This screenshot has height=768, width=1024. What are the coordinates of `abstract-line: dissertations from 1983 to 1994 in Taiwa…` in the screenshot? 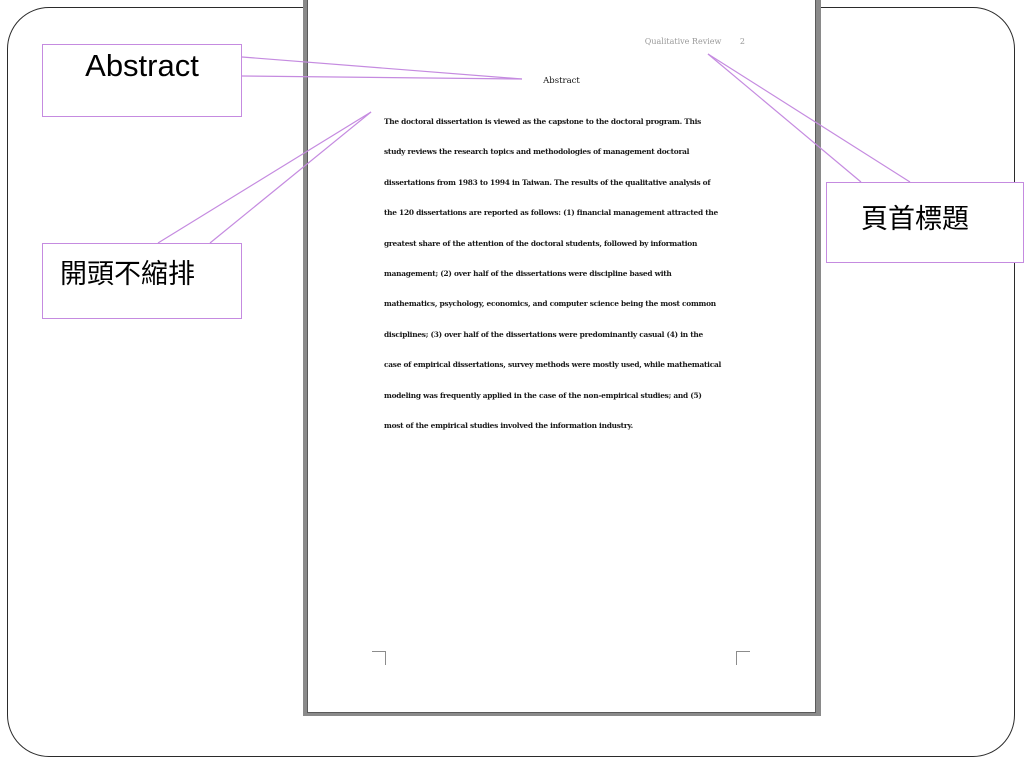 It's located at (547, 182).